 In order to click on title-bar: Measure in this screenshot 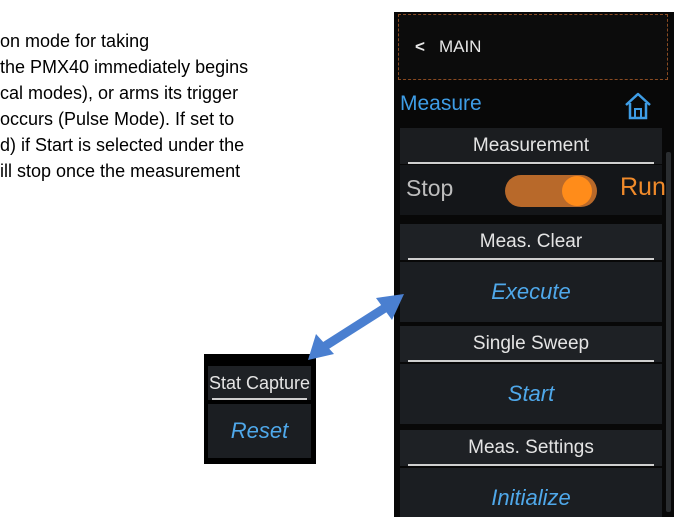, I will do `click(534, 105)`.